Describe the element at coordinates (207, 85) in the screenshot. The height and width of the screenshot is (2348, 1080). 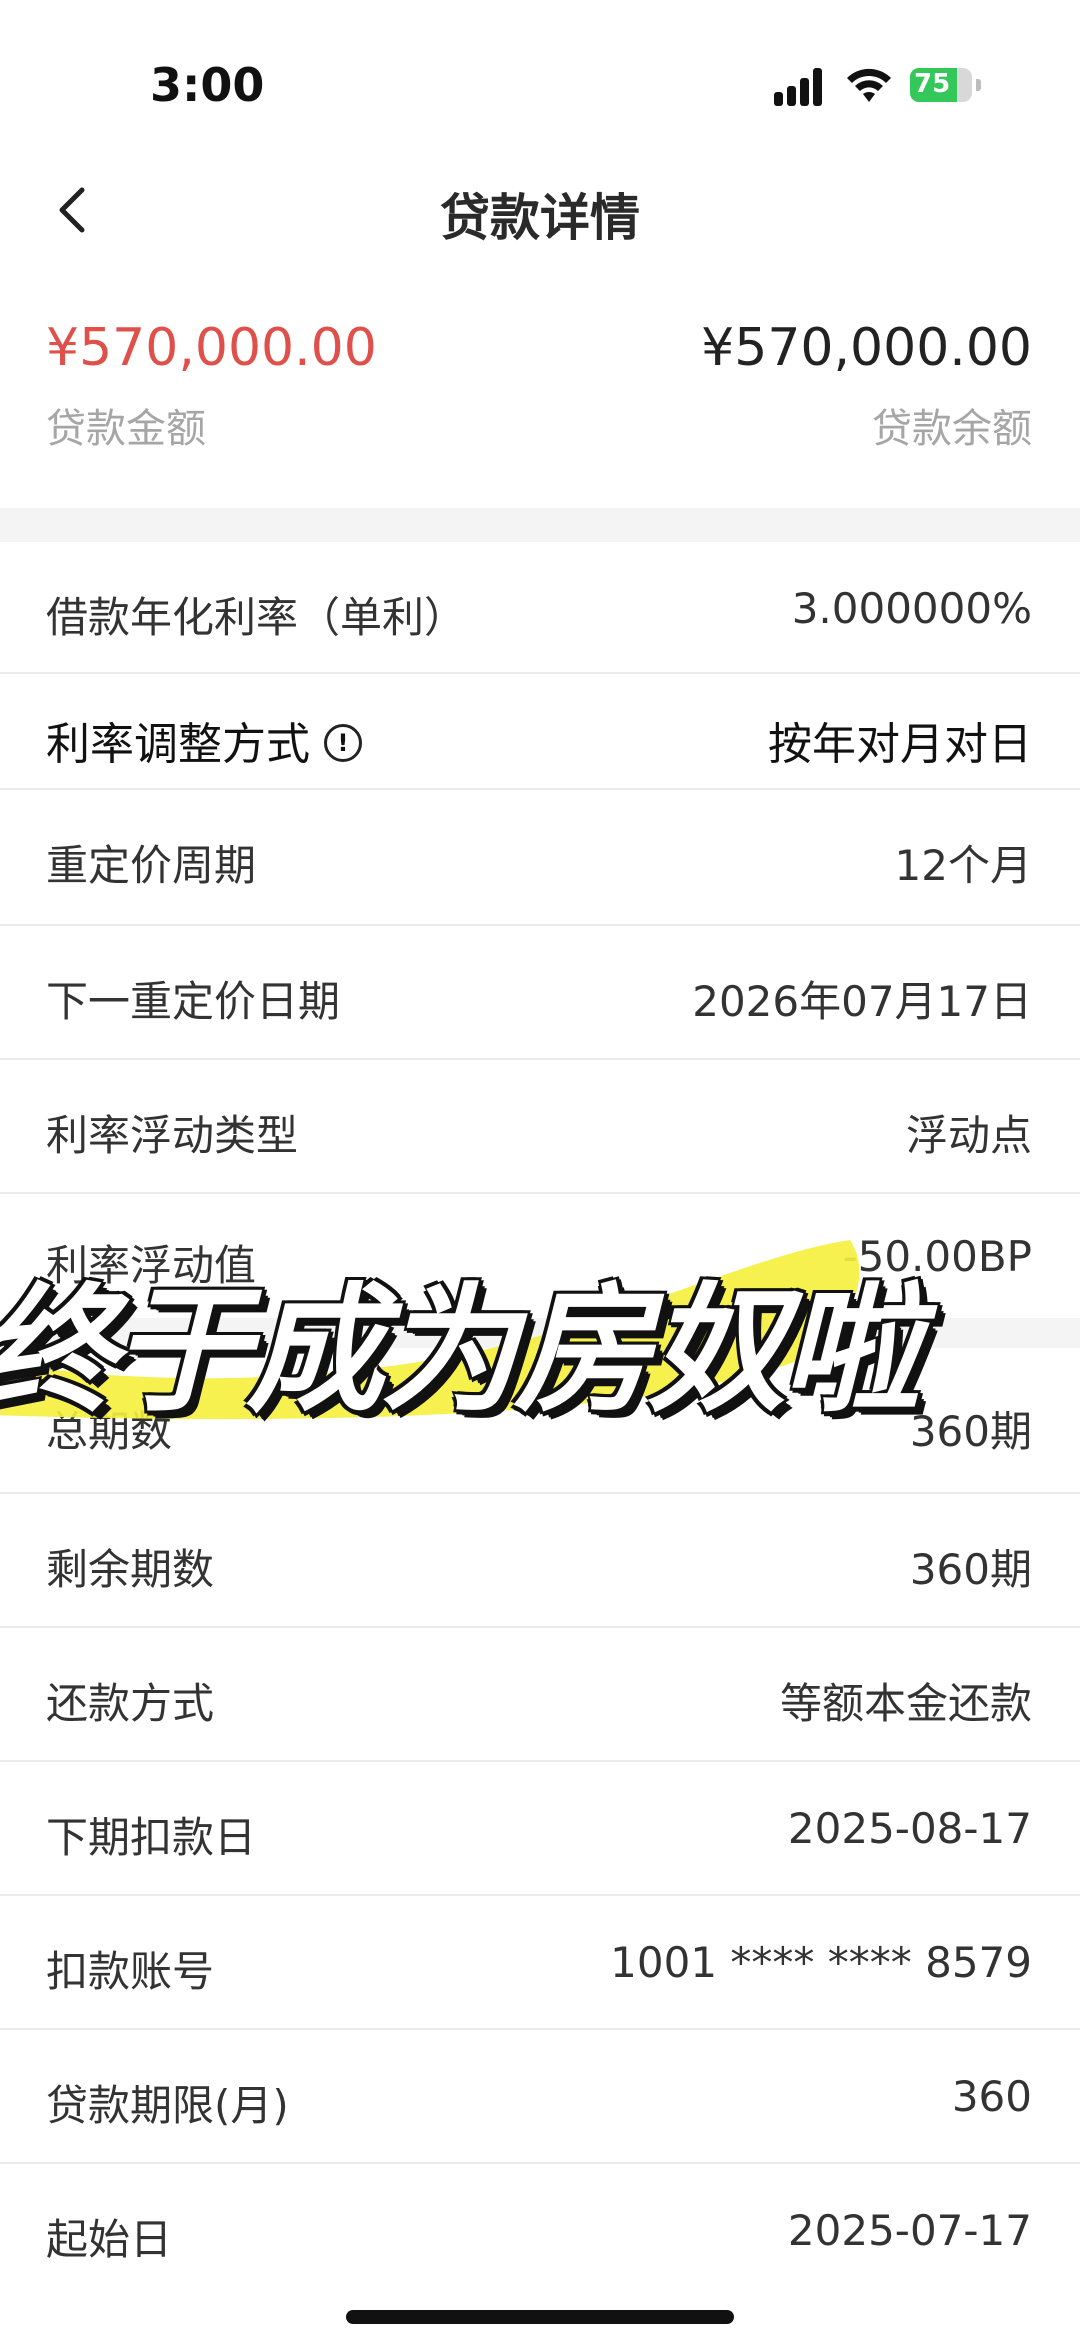
I see `status-time: 3:00` at that location.